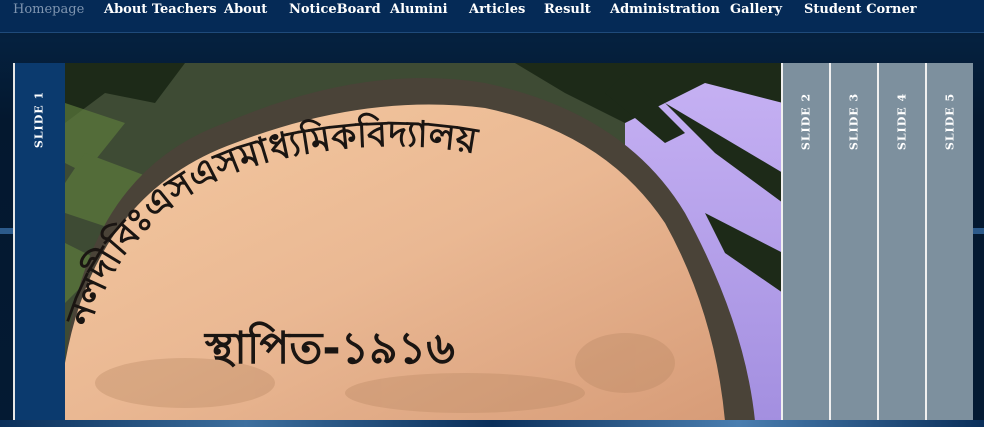 The height and width of the screenshot is (427, 984). I want to click on established-inscription: স্থাপিত-১৯১৬, so click(329, 347).